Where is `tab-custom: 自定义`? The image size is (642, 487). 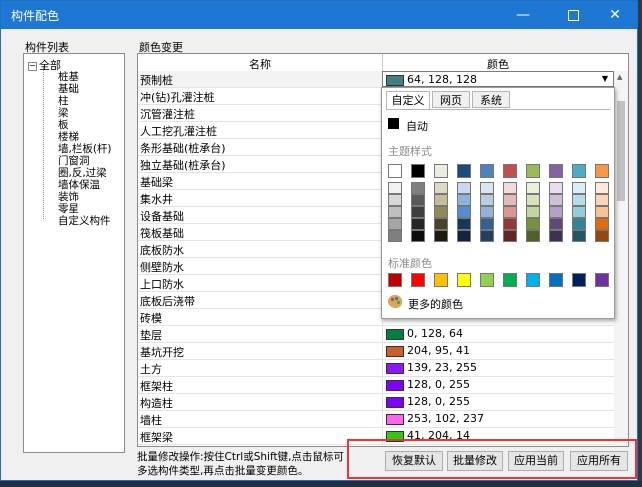
tab-custom: 自定义 is located at coordinates (408, 100).